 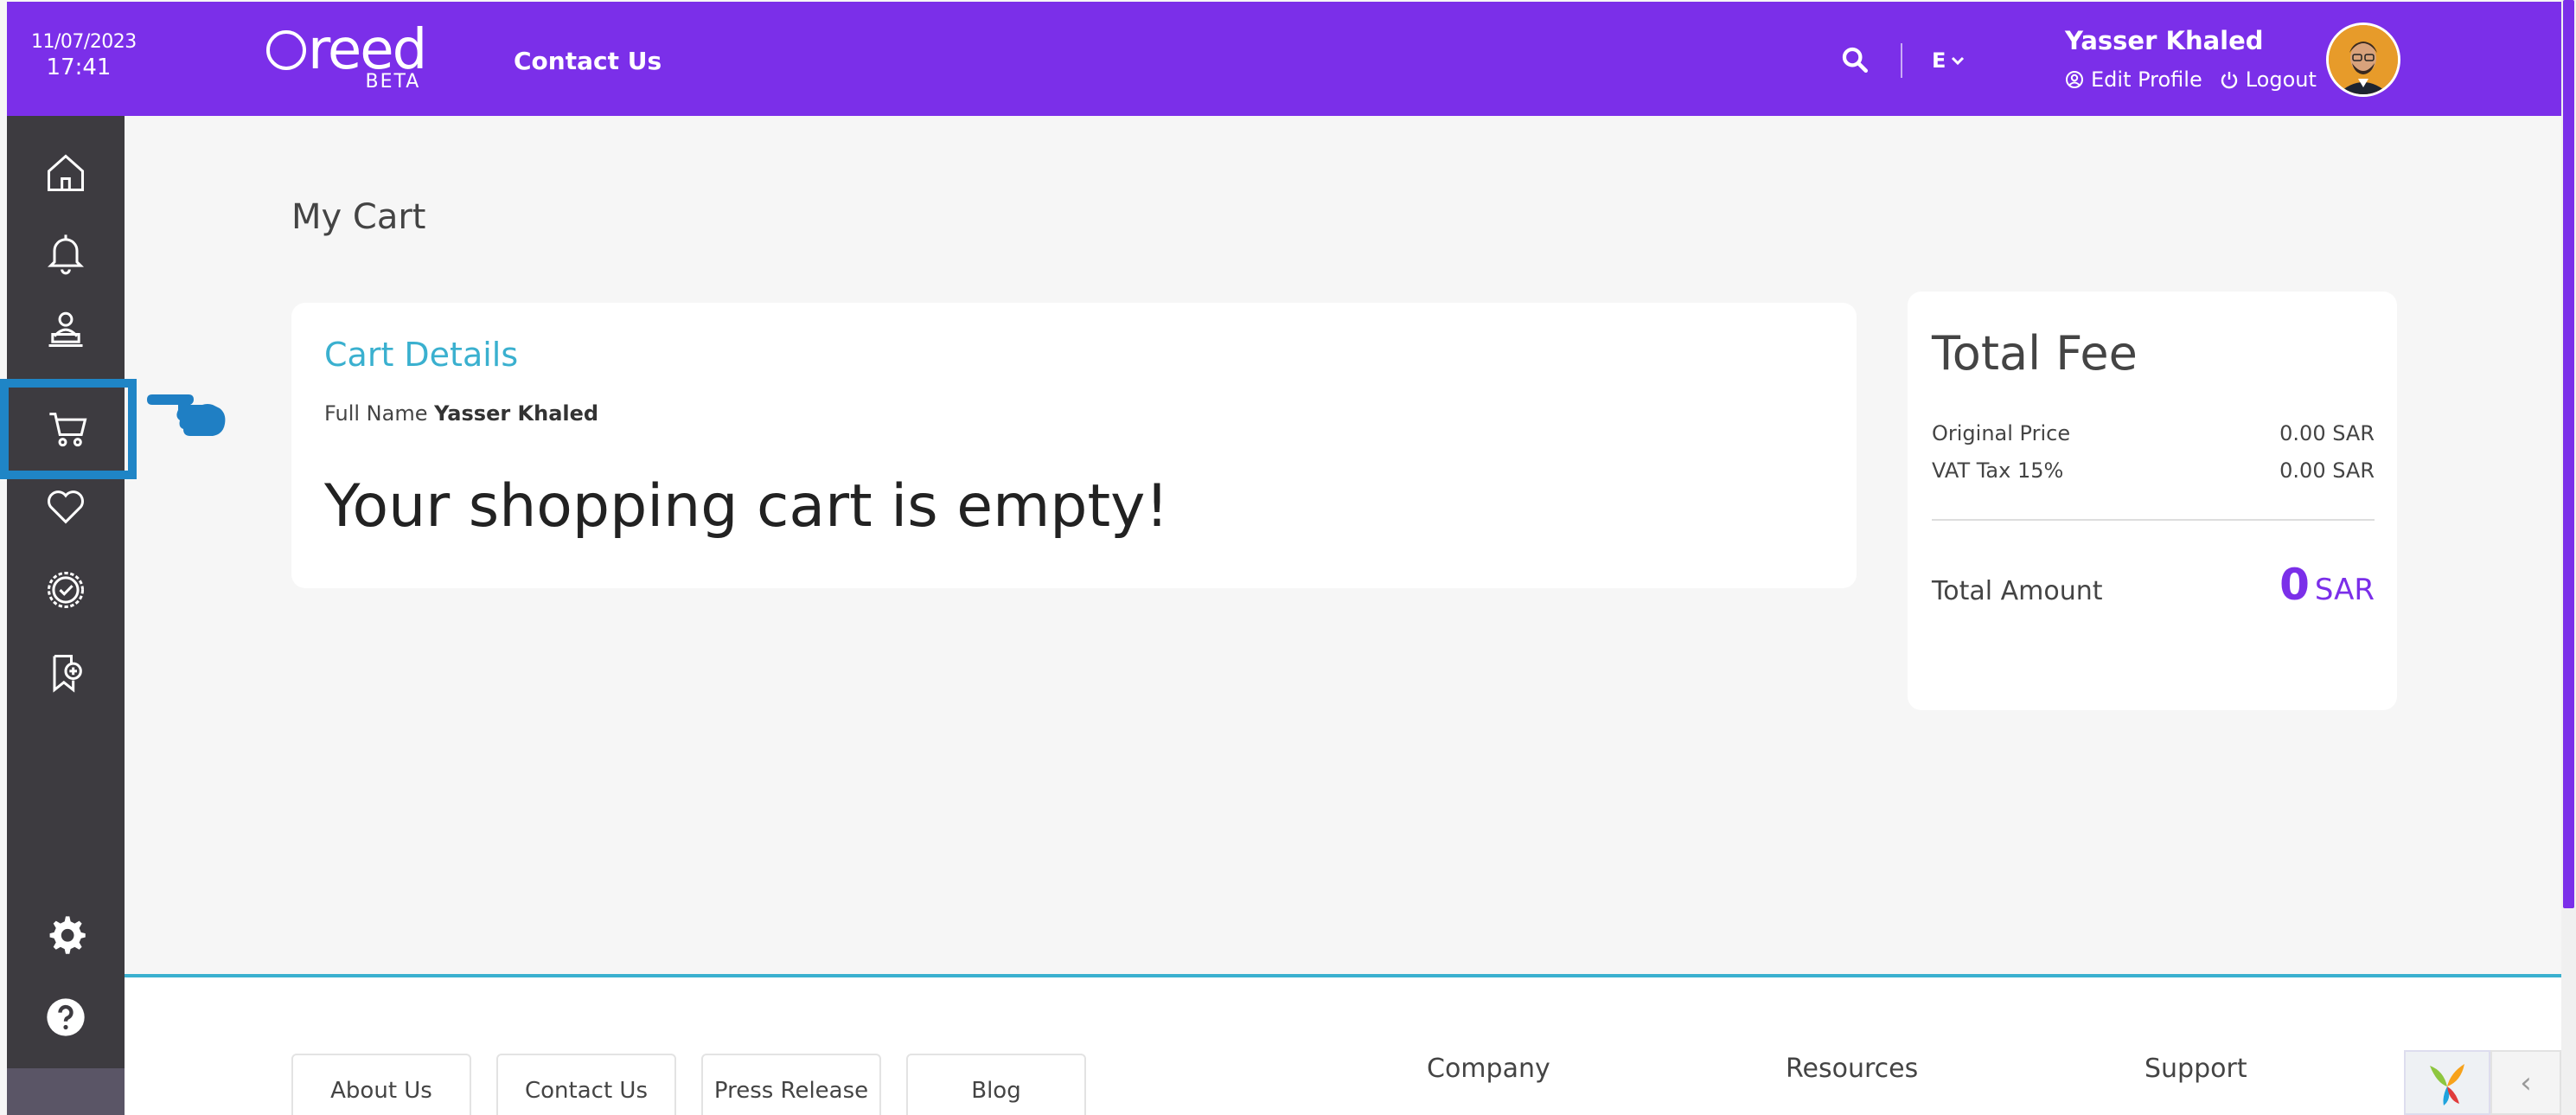 What do you see at coordinates (1939, 60) in the screenshot?
I see `language-label: E` at bounding box center [1939, 60].